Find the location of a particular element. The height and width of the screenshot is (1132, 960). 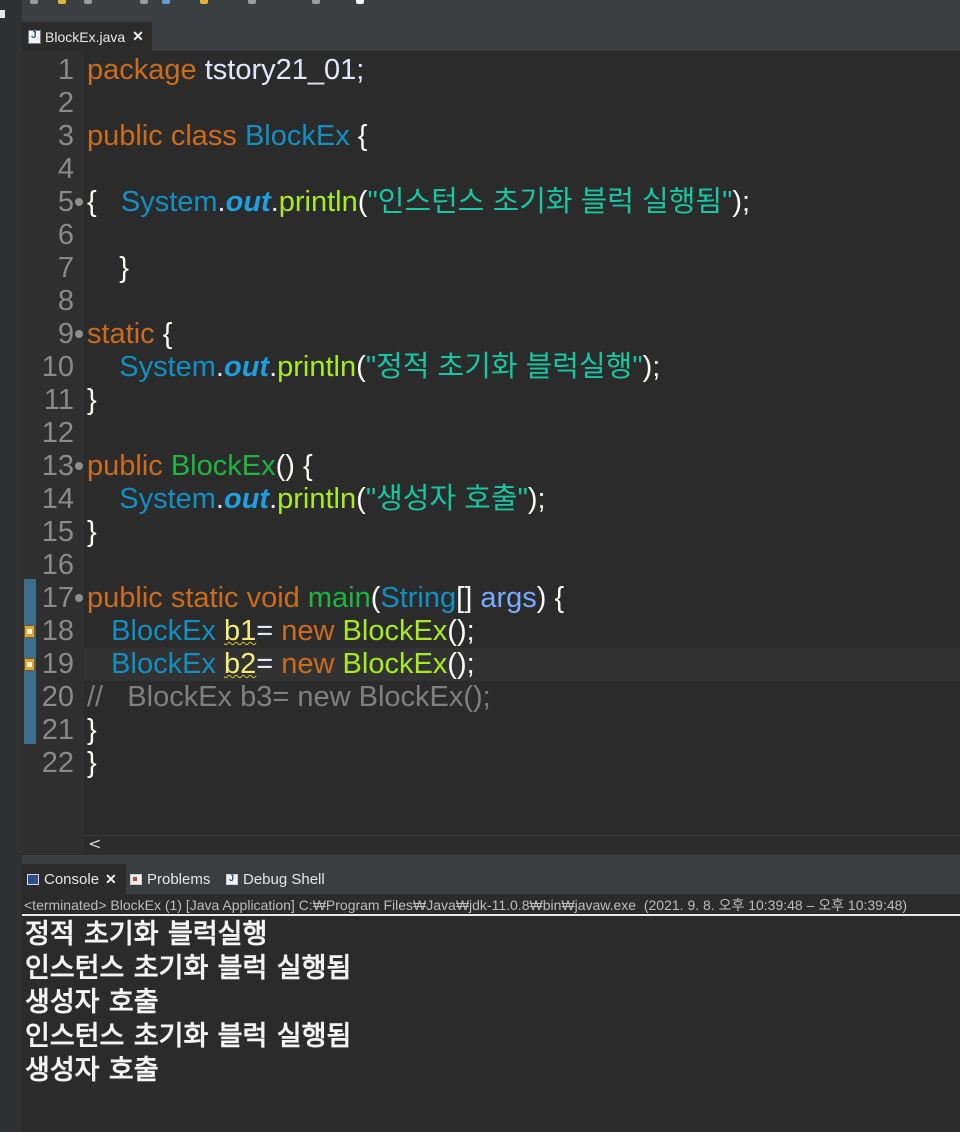

output-line: 인스턴스 초기화 블럭 실행됨 is located at coordinates (188, 1036).